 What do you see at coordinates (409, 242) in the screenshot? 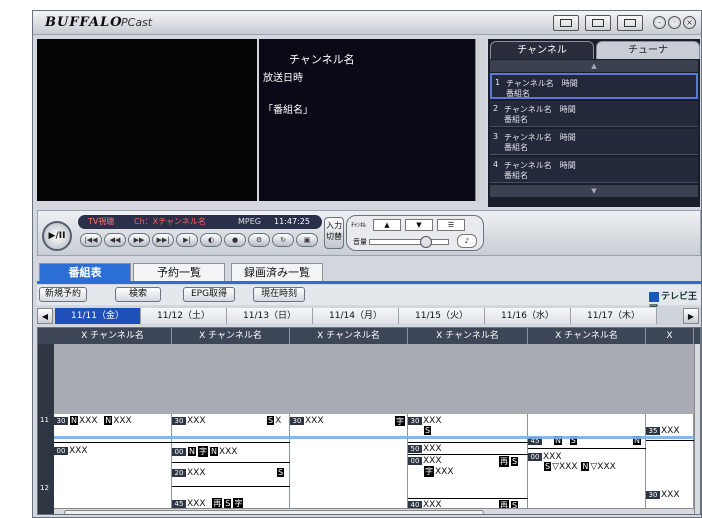
I see `volume-slider` at bounding box center [409, 242].